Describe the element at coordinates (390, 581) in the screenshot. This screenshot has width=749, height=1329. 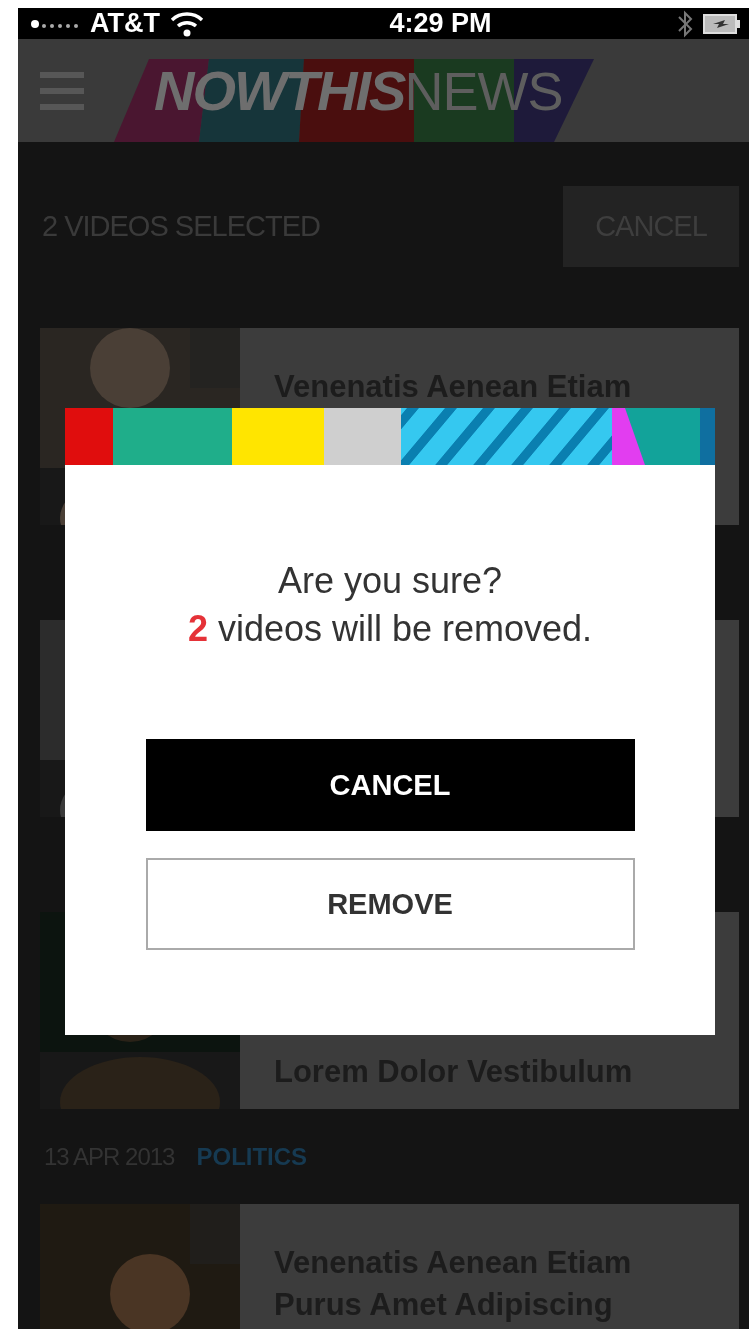
I see `dialog-question: Are you sure?` at that location.